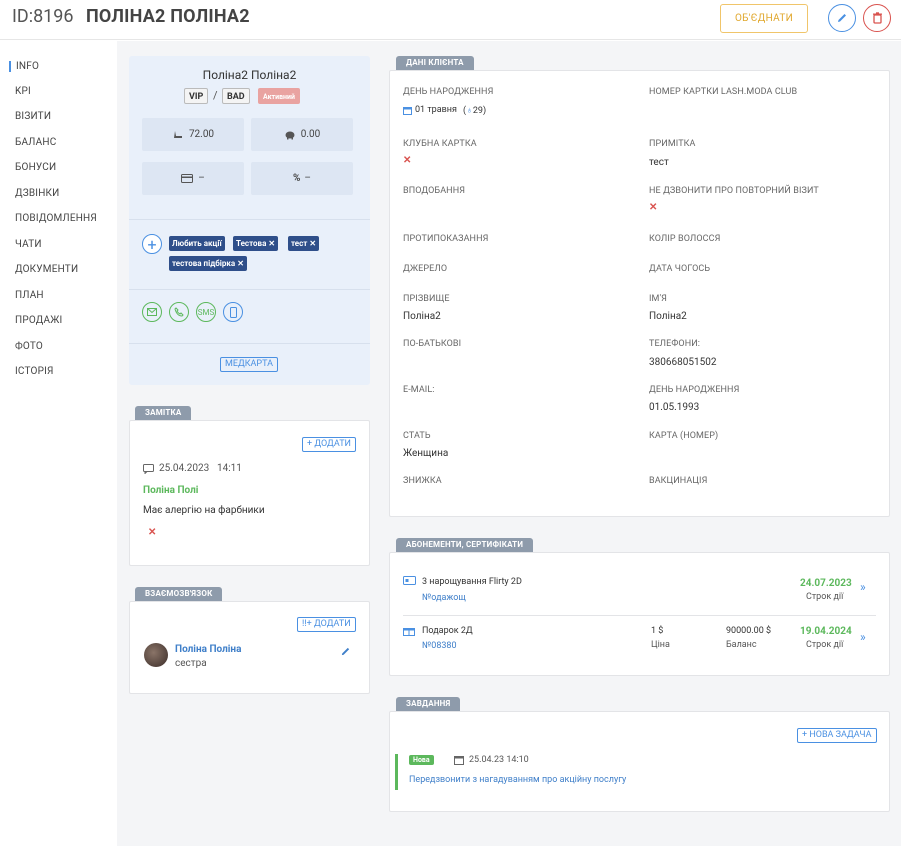 The height and width of the screenshot is (846, 901). I want to click on no-call-label: НЕ ДЗВОНИТИ ПРО ПОВТОРНИЙ ВІЗИТ, so click(734, 191).